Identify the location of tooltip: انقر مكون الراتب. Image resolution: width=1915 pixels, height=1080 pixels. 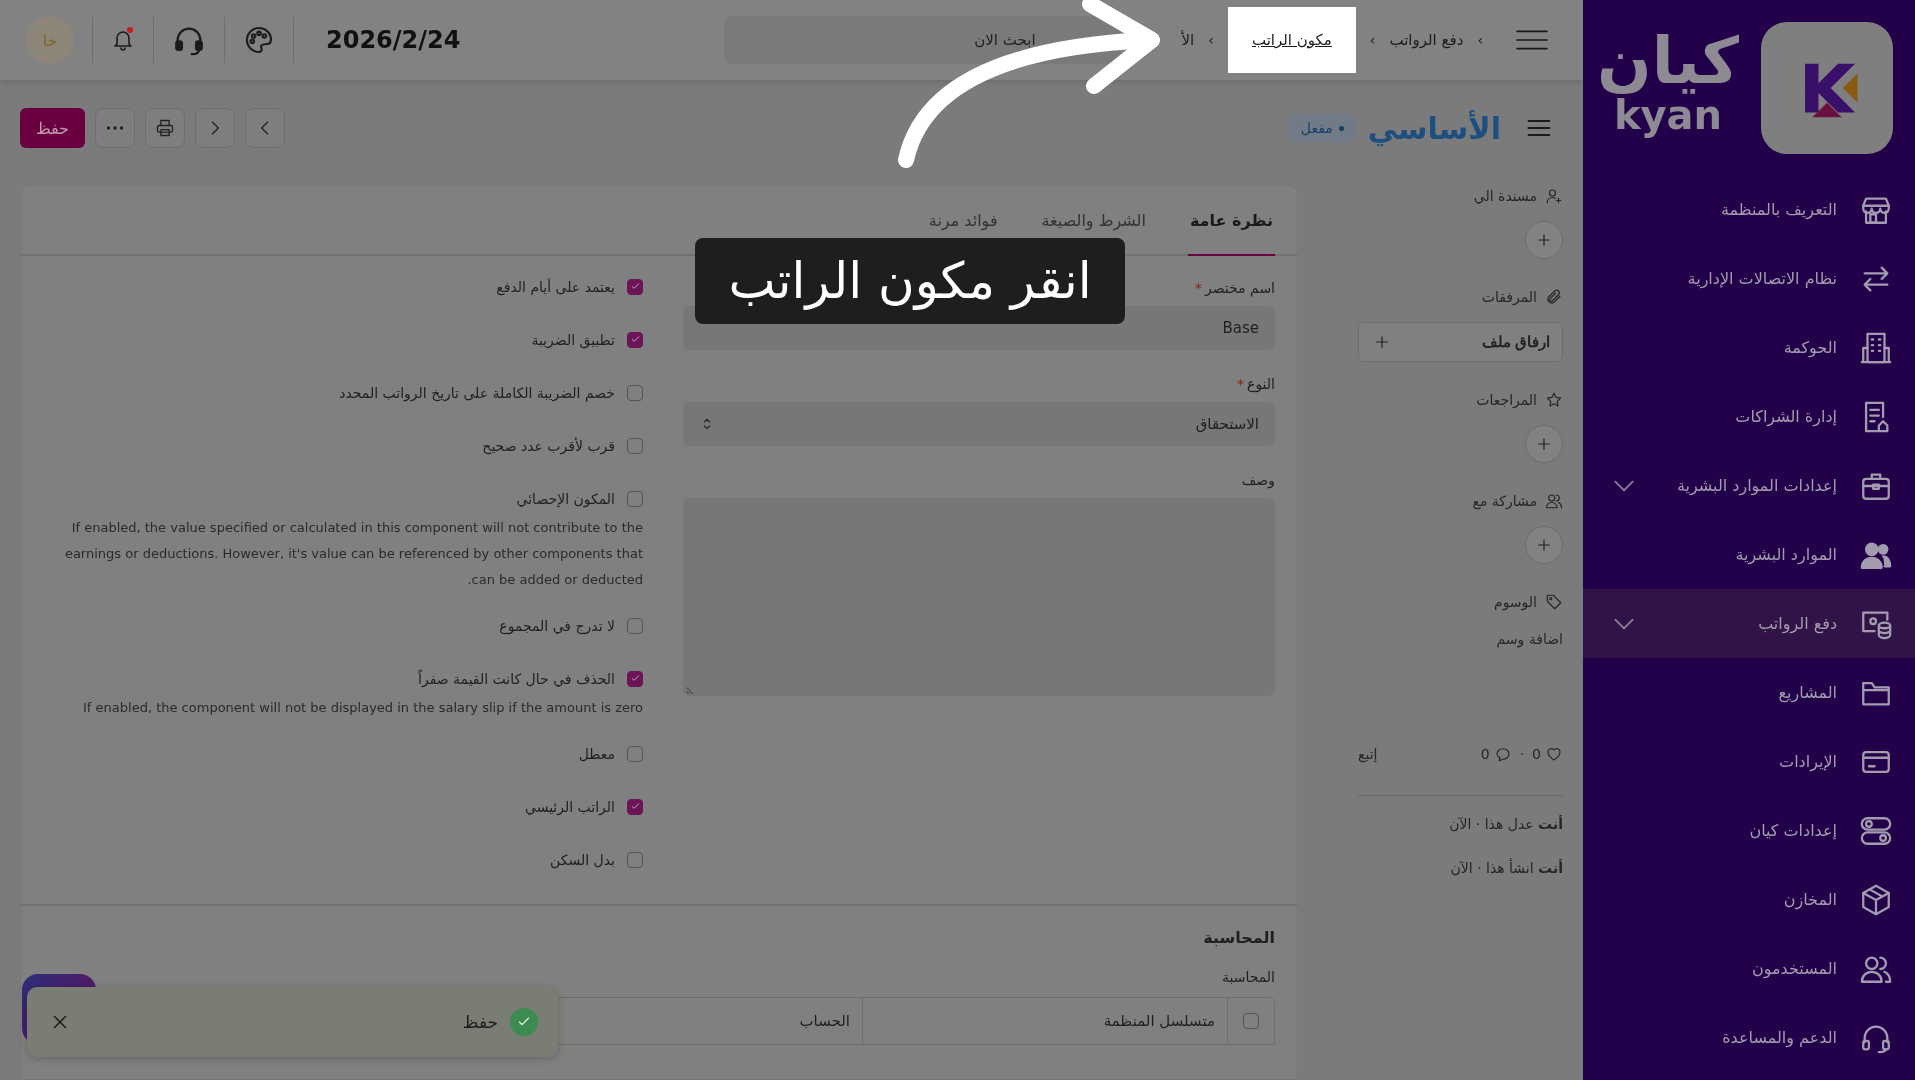
(910, 281).